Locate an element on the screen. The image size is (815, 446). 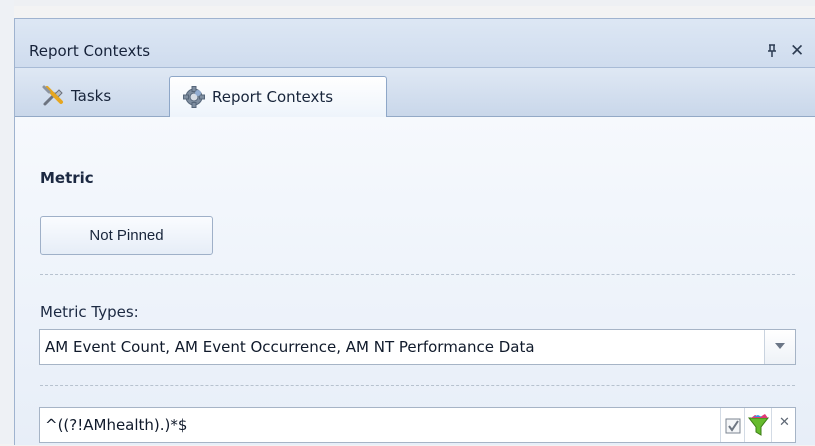
tools-icon is located at coordinates (52, 95).